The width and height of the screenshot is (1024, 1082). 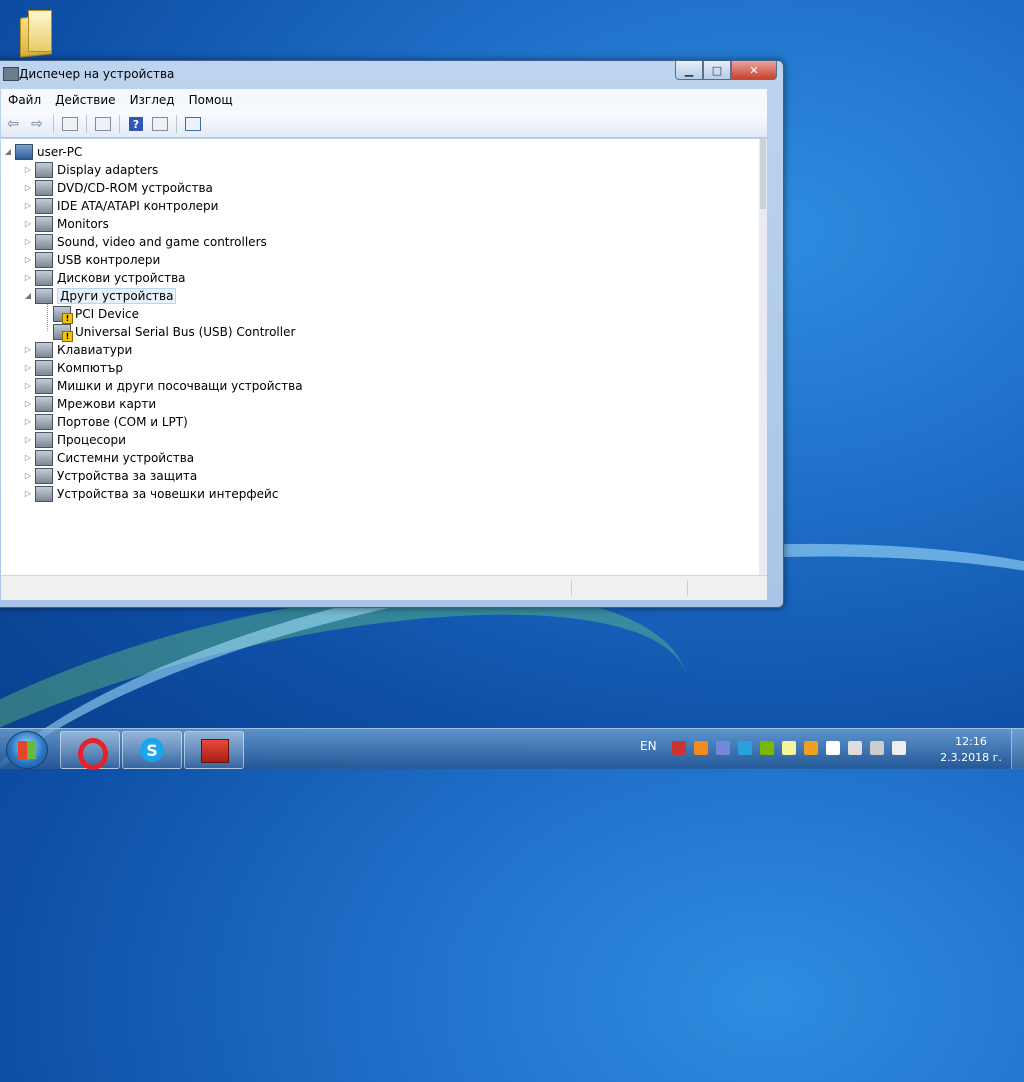 I want to click on scan-hardware-icon, so click(x=193, y=124).